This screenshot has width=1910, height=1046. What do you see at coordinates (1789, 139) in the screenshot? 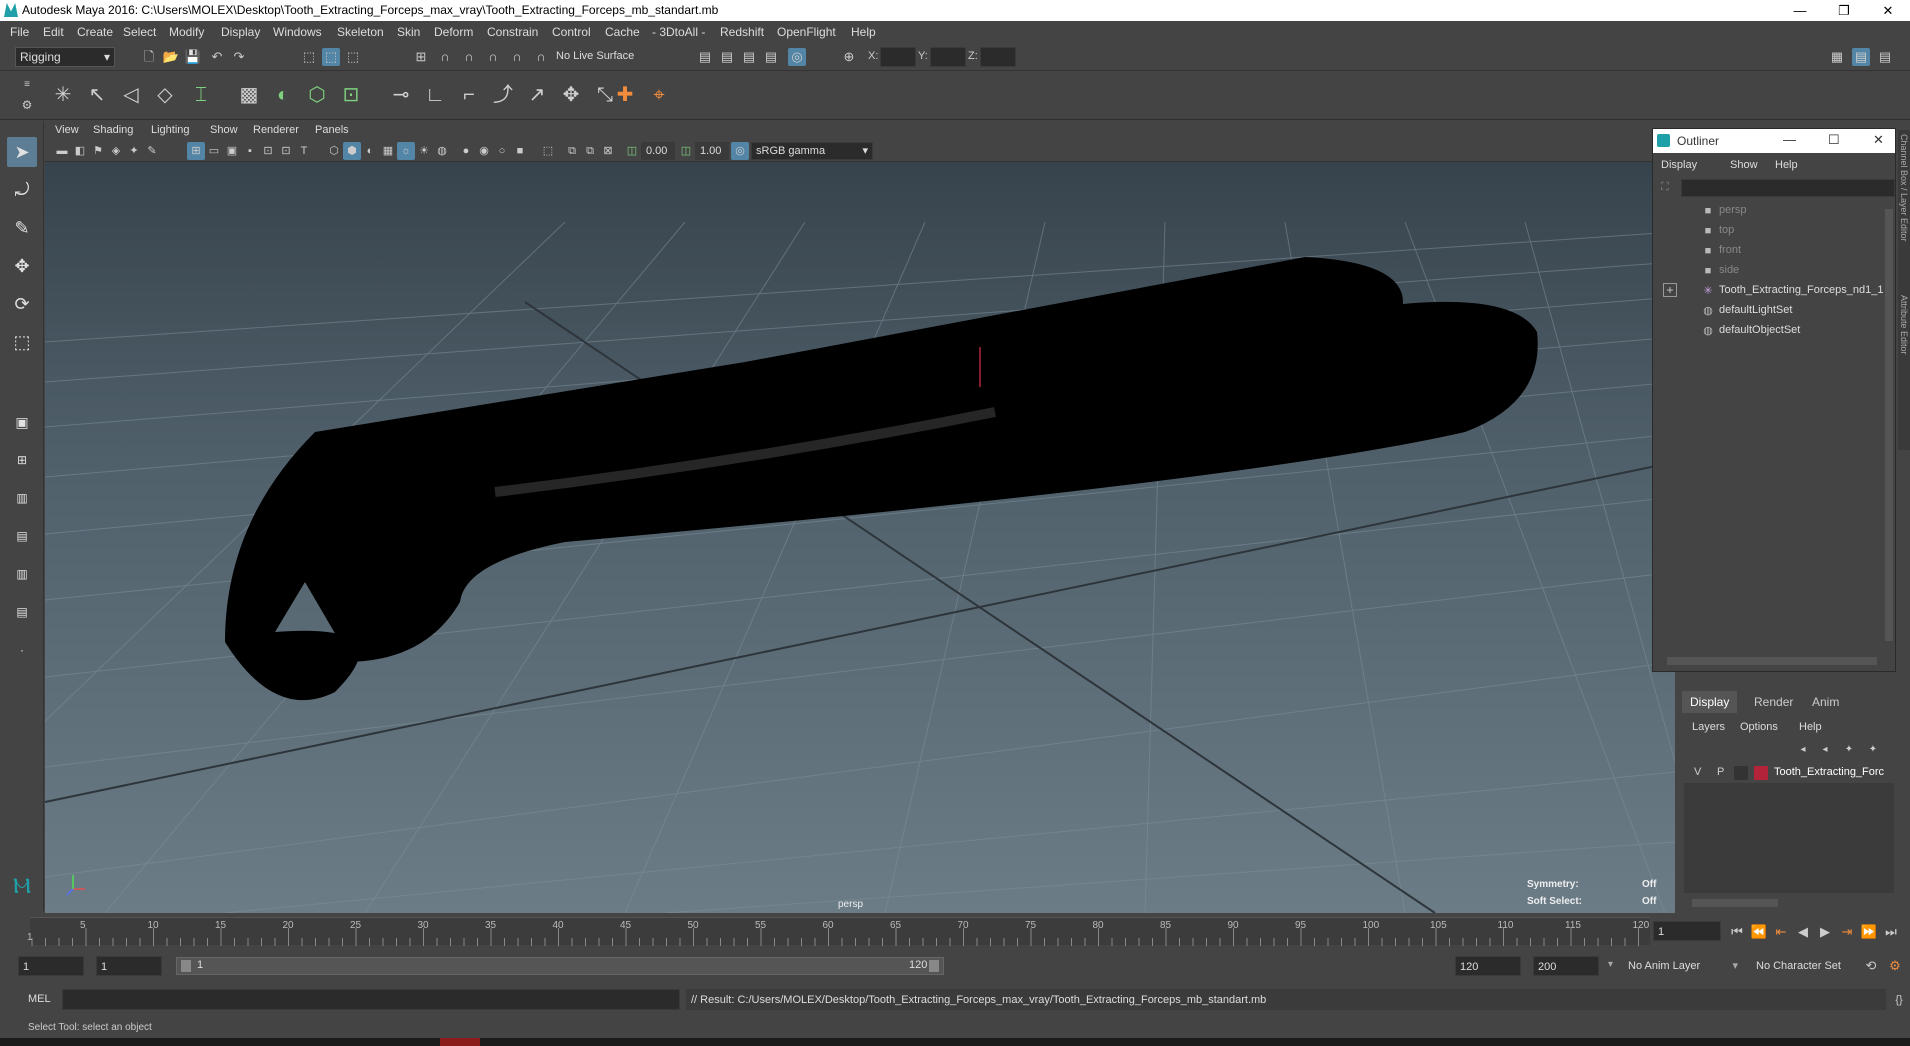
I see `outliner-minimize-button: —` at bounding box center [1789, 139].